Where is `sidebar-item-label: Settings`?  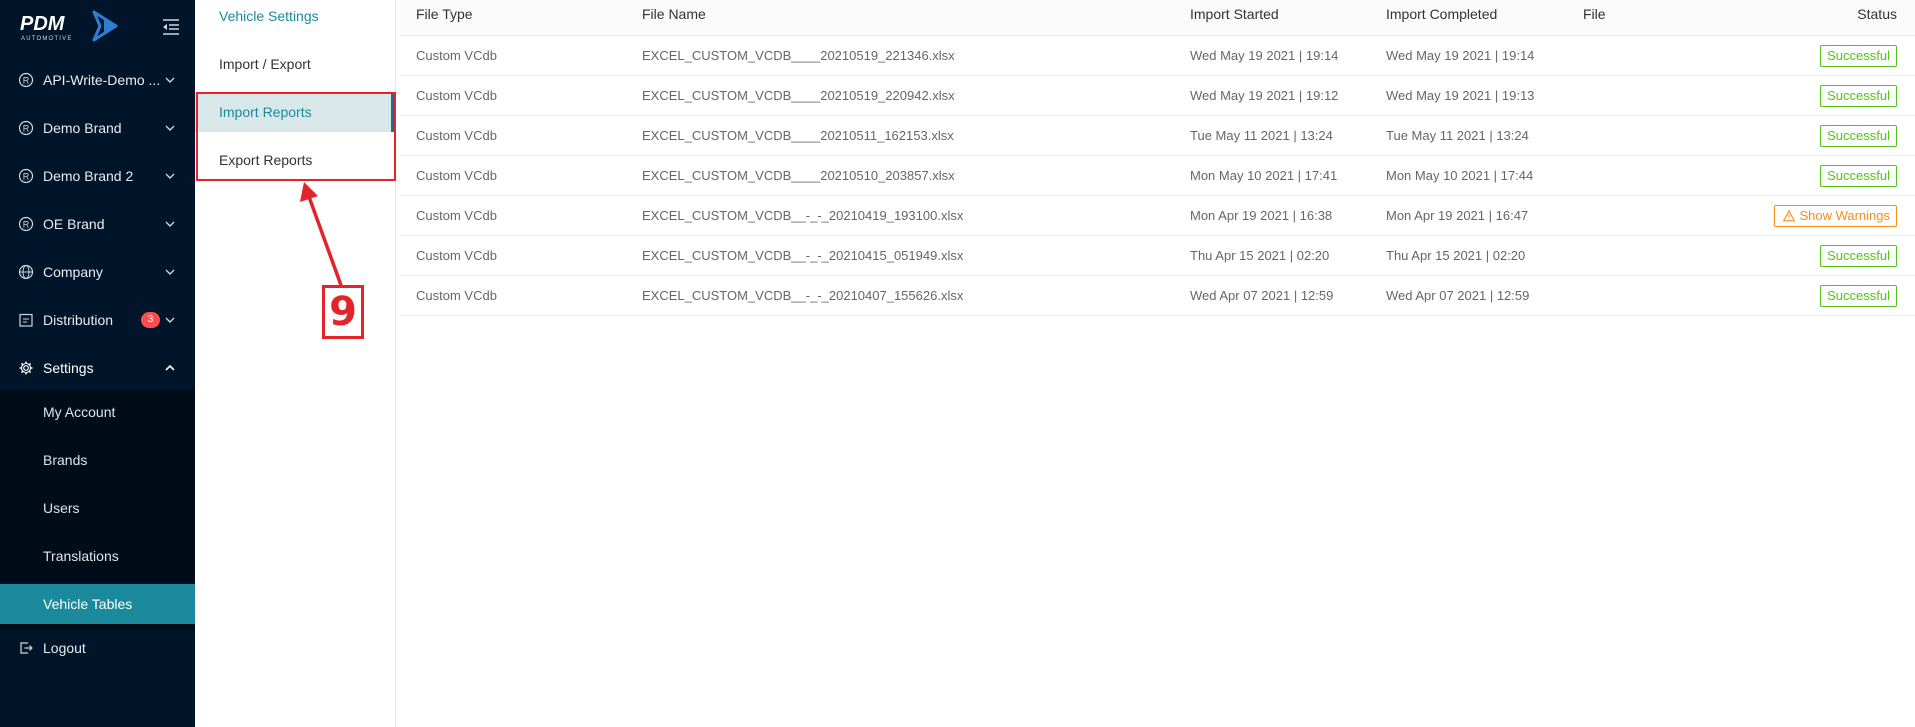 sidebar-item-label: Settings is located at coordinates (68, 368).